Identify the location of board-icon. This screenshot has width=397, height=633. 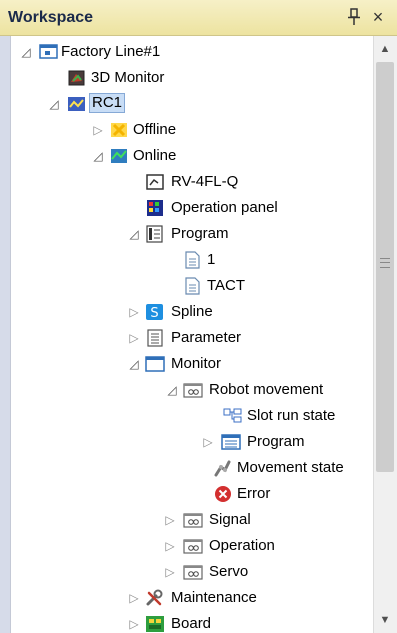
(155, 624).